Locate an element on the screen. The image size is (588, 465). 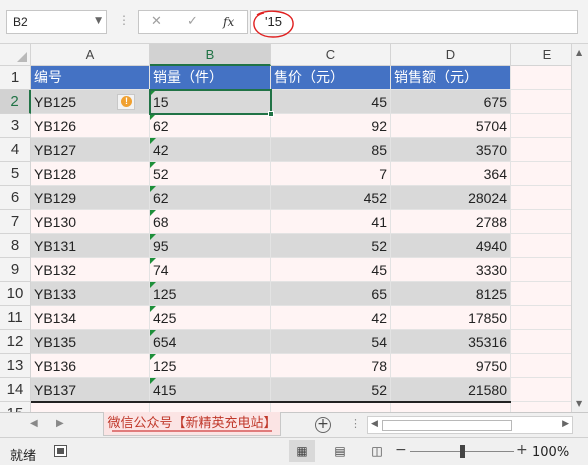
price-cell: 54 is located at coordinates (331, 342).